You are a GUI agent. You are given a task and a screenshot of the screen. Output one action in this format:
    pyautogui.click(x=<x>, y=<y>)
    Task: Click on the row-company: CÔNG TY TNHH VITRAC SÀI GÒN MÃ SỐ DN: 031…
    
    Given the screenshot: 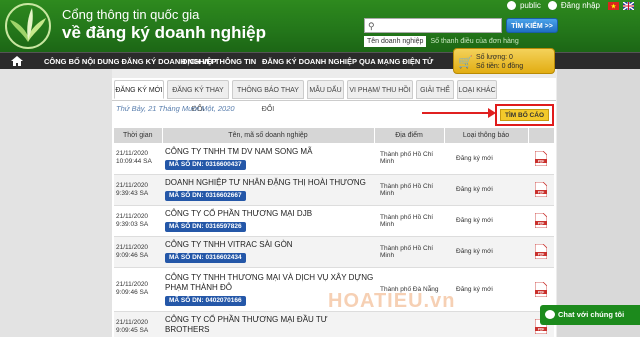 What is the action you would take?
    pyautogui.click(x=268, y=252)
    